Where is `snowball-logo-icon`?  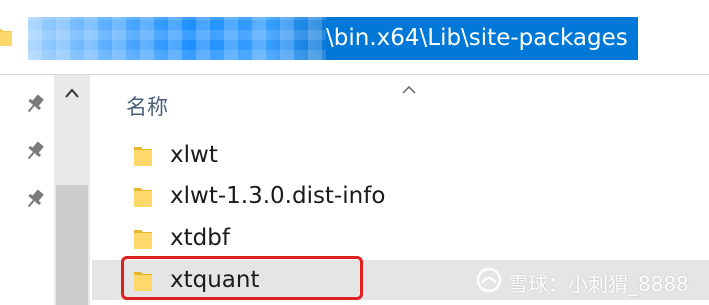
snowball-logo-icon is located at coordinates (489, 282).